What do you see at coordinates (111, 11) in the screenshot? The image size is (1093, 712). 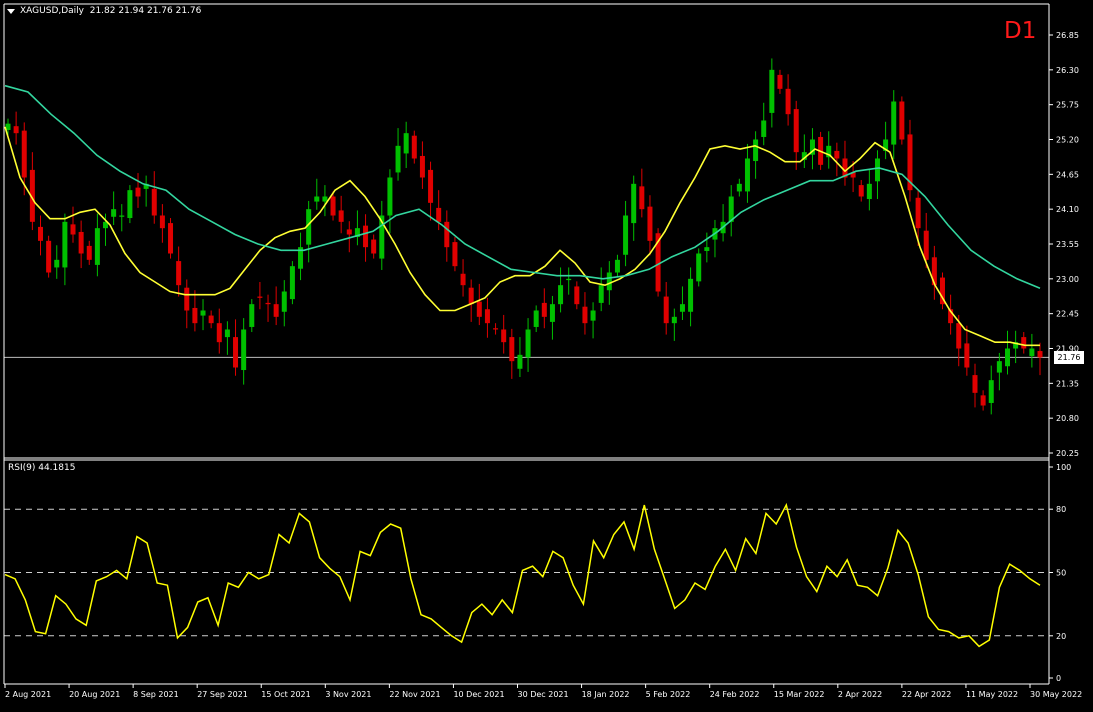 I see `symbol-info: XAGUSD,Daily 21.82 21.94 21.76 21.76` at bounding box center [111, 11].